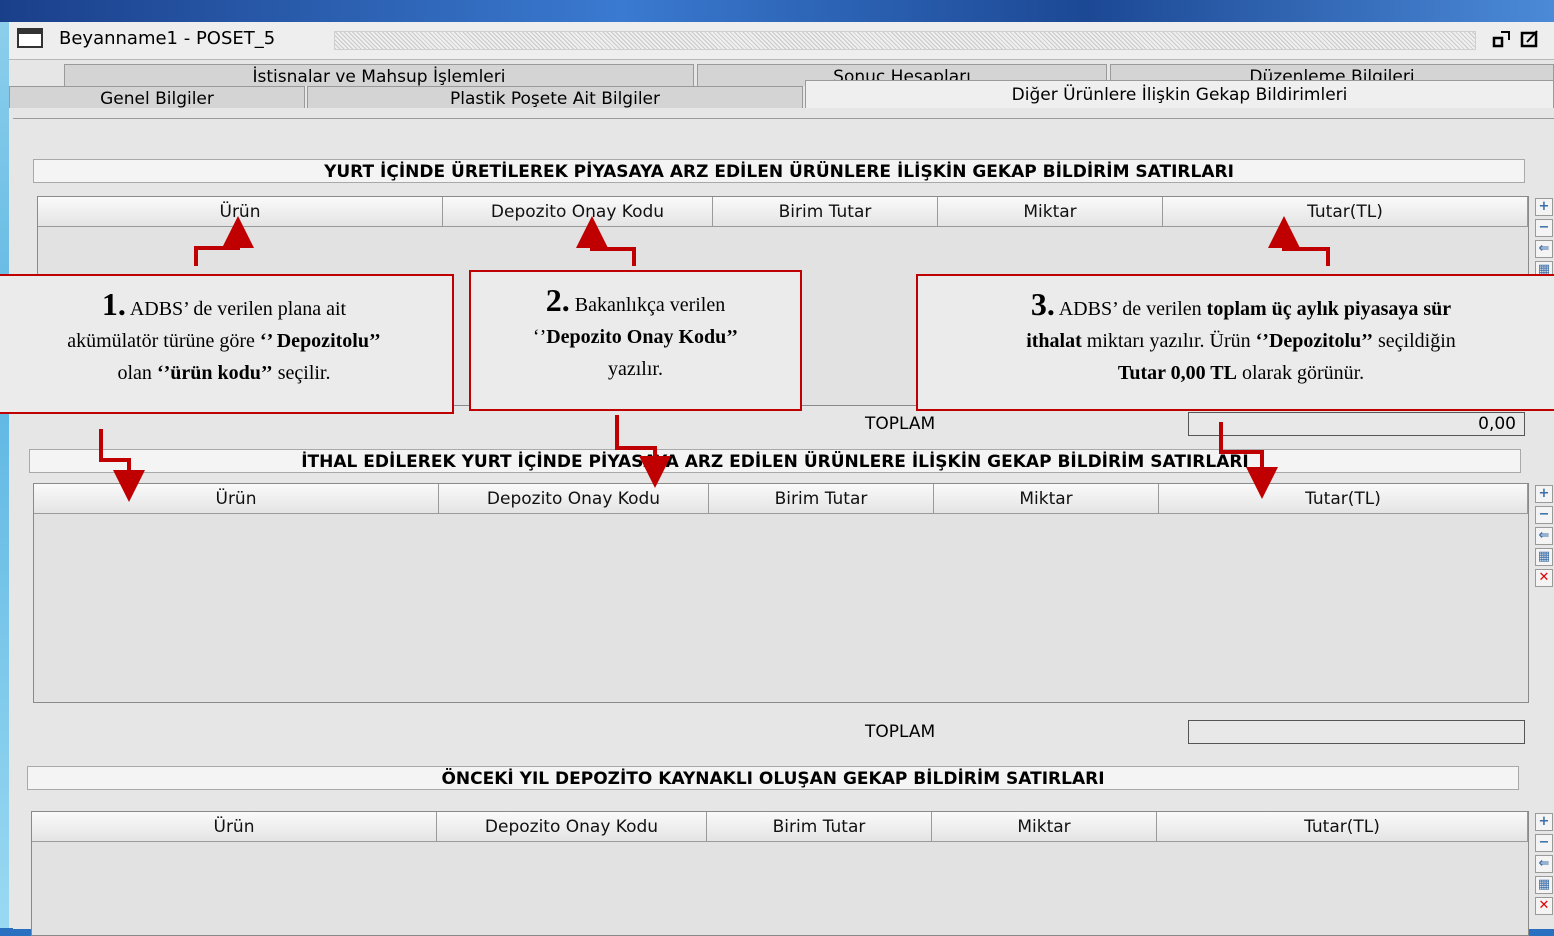  Describe the element at coordinates (606, 241) in the screenshot. I see `arrow-2-up` at that location.